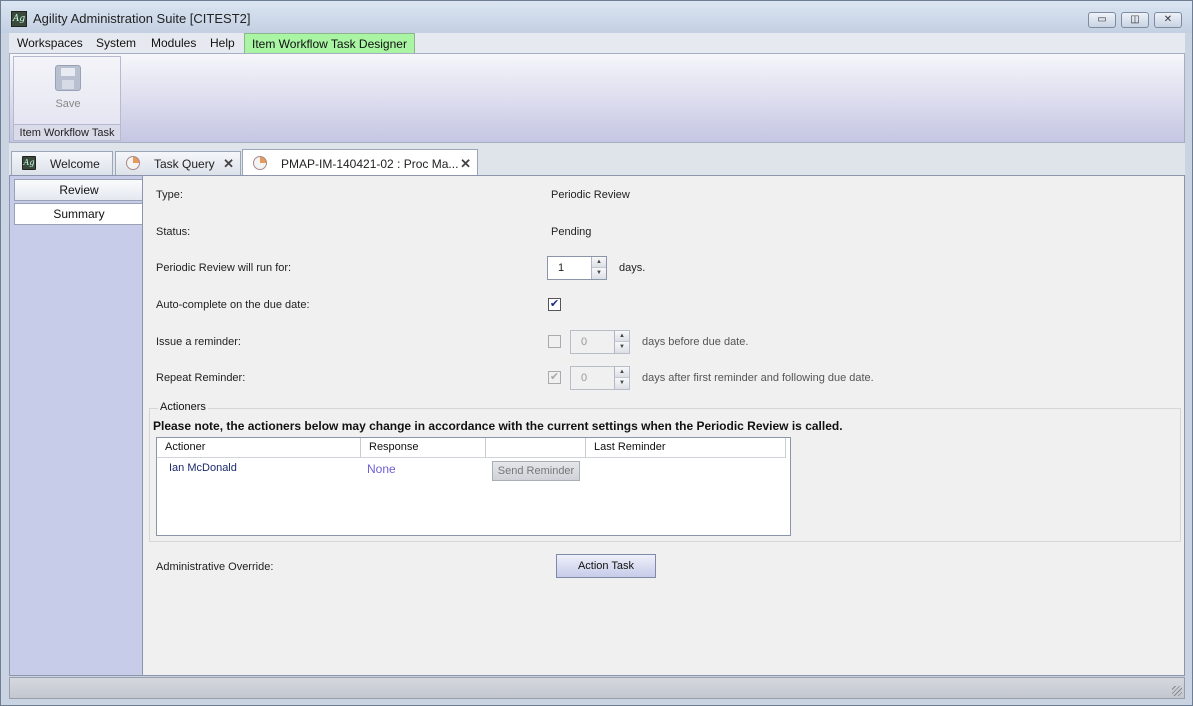 The height and width of the screenshot is (706, 1193). Describe the element at coordinates (554, 304) in the screenshot. I see `auto-complete-checkbox: ✔` at that location.